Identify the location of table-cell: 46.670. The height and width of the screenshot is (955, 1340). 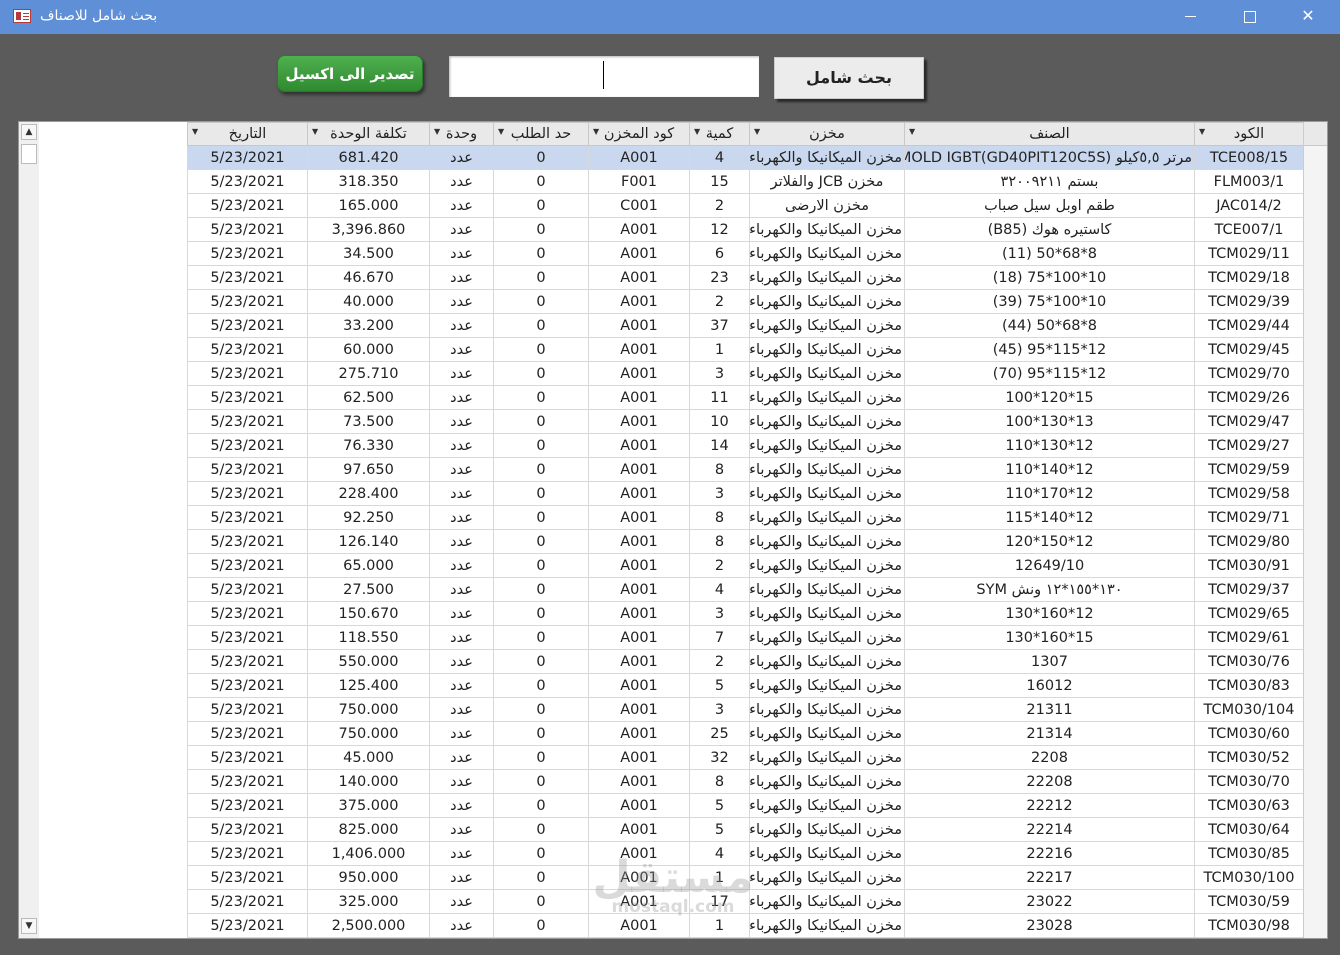
(368, 277).